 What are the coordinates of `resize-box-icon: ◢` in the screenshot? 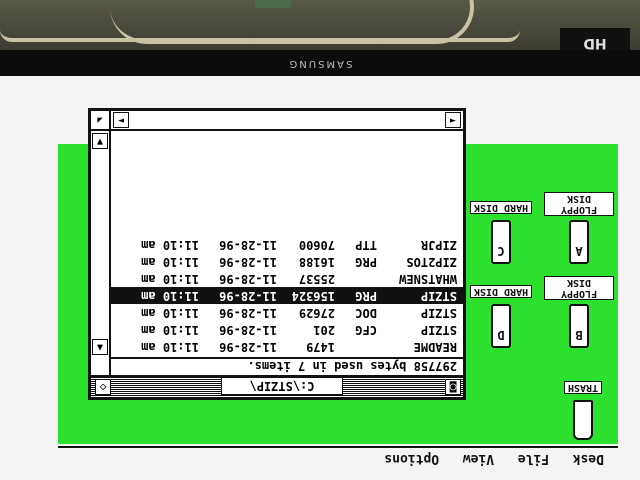 It's located at (101, 121).